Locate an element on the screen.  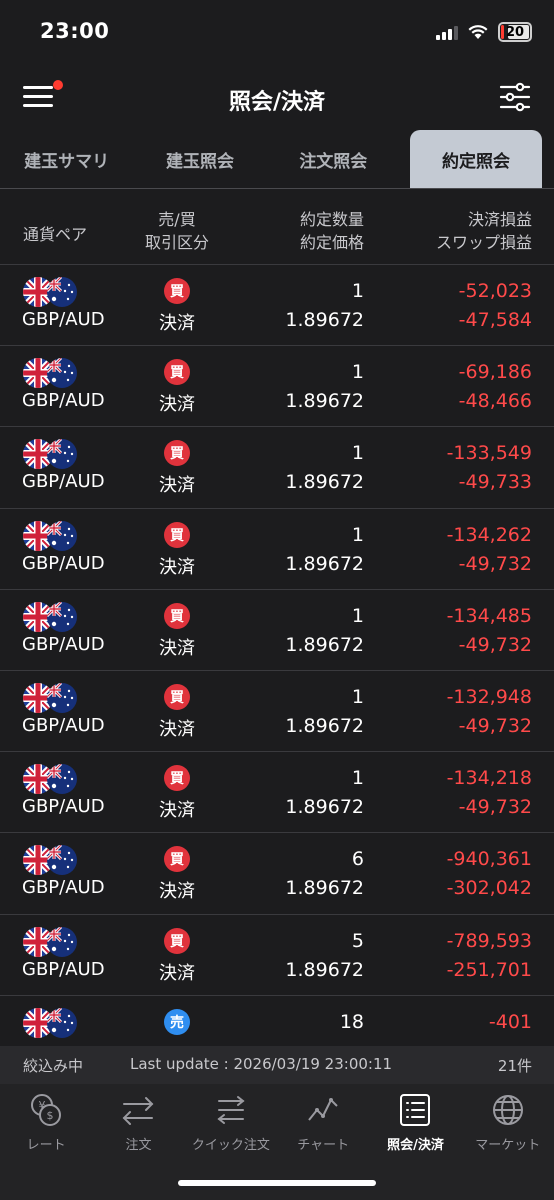
nav-rate: ¥ $ レート is located at coordinates (46, 1142).